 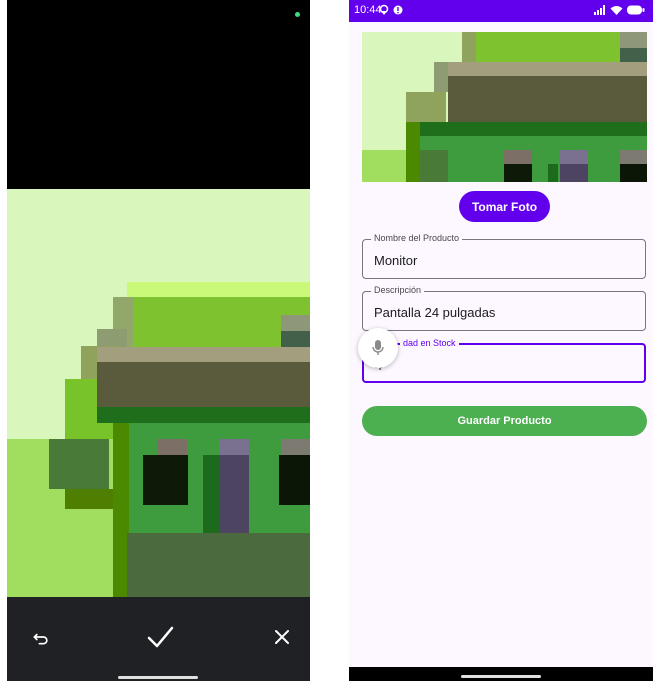 I want to click on battery-icon, so click(x=636, y=10).